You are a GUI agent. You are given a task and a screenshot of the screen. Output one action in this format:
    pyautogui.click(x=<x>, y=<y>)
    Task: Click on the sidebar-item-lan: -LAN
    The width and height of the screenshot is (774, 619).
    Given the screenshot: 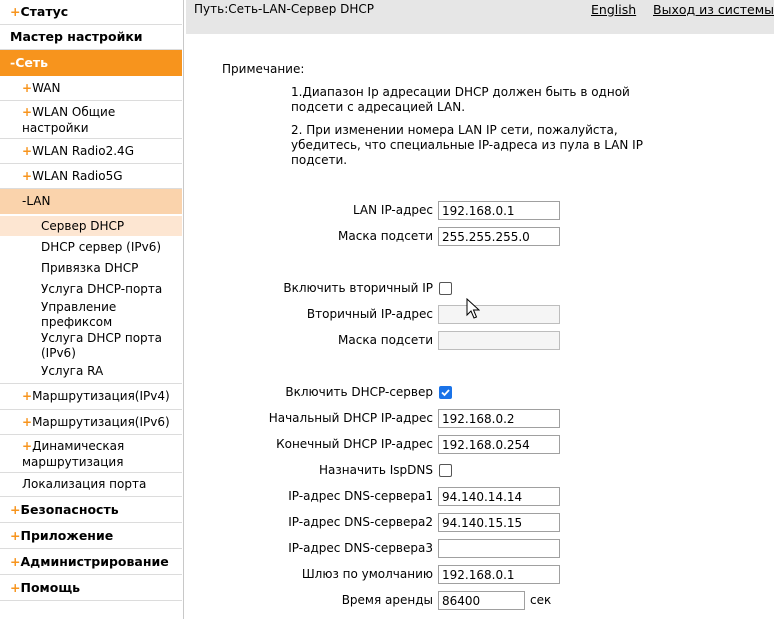 What is the action you would take?
    pyautogui.click(x=91, y=201)
    